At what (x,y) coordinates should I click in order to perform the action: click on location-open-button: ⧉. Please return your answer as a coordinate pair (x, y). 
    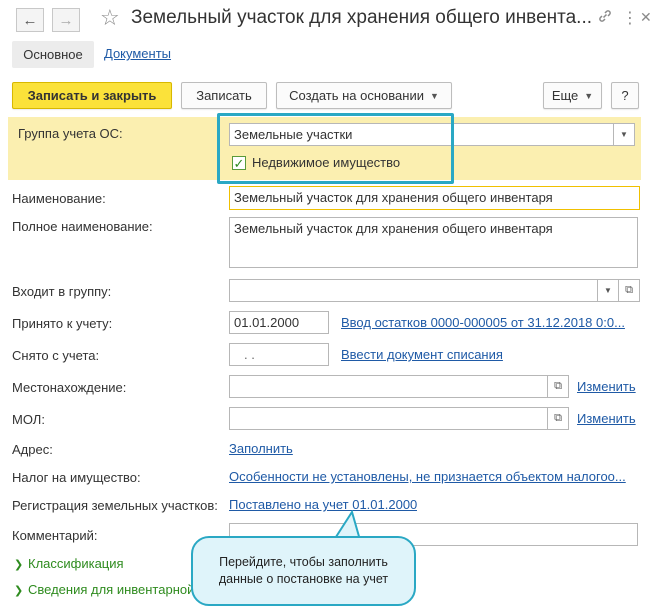
    Looking at the image, I should click on (558, 386).